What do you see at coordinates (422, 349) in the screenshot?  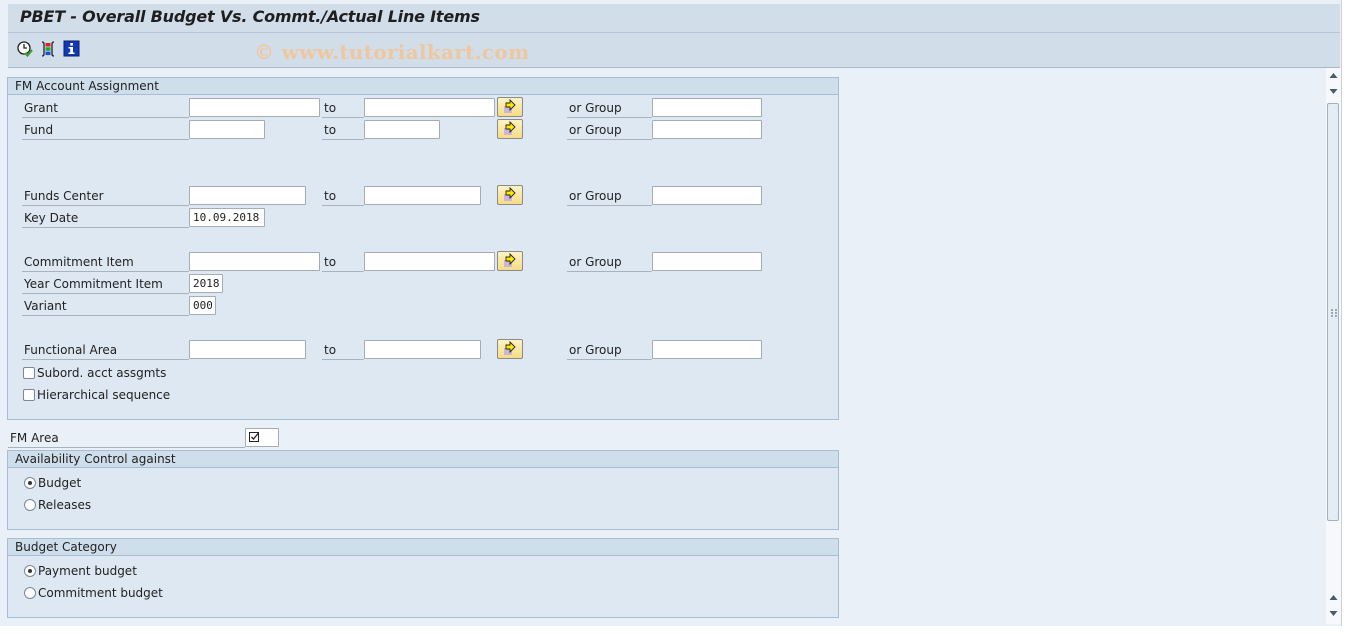 I see `functional-area-to-input` at bounding box center [422, 349].